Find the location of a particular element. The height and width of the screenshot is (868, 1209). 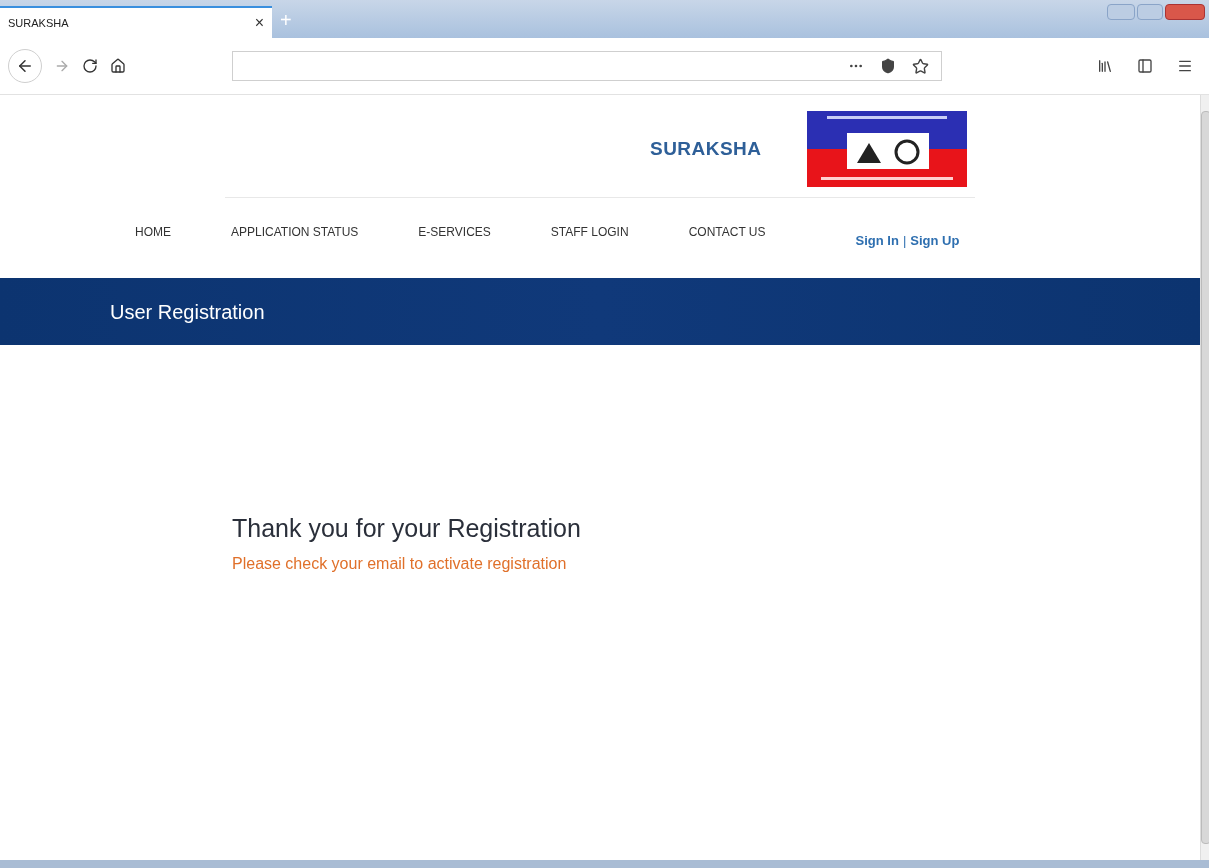

sign-in-link: Sign In is located at coordinates (877, 241).